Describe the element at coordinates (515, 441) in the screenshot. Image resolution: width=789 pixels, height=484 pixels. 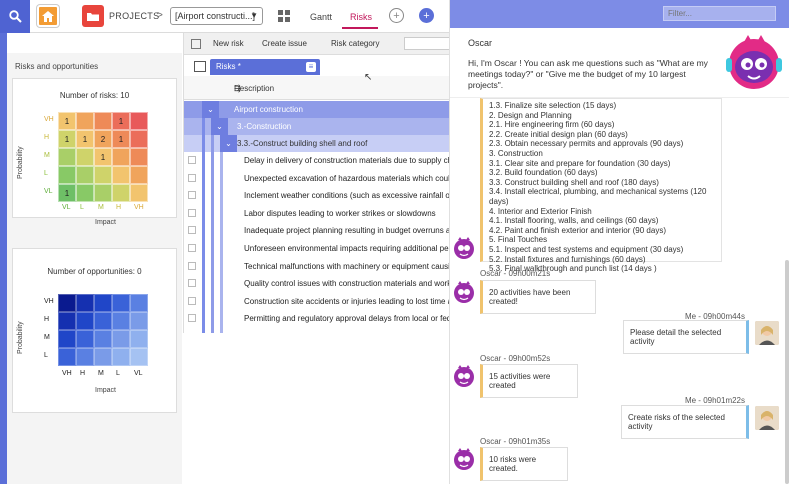
I see `oscar-message-meta: Oscar - 09h01m35s` at that location.